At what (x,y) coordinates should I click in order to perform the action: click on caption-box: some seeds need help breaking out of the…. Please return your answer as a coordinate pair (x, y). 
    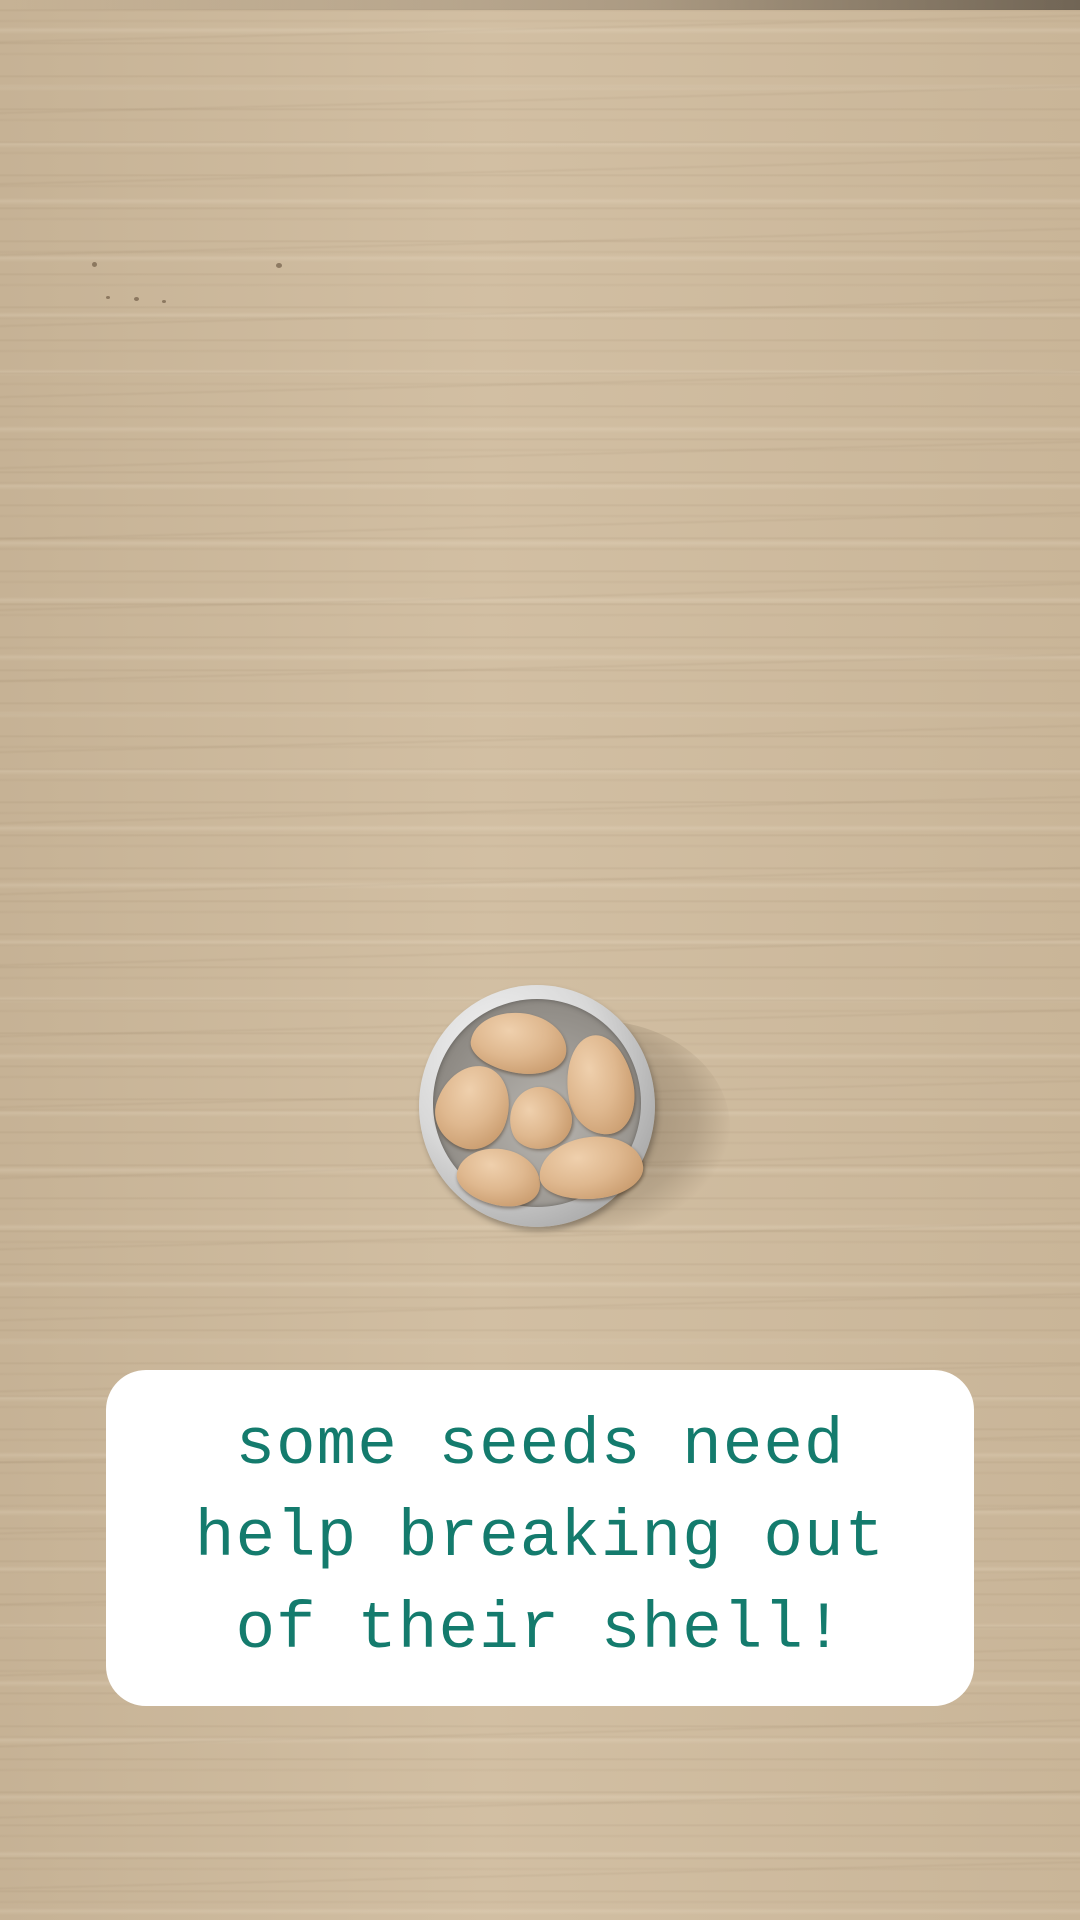
    Looking at the image, I should click on (540, 1538).